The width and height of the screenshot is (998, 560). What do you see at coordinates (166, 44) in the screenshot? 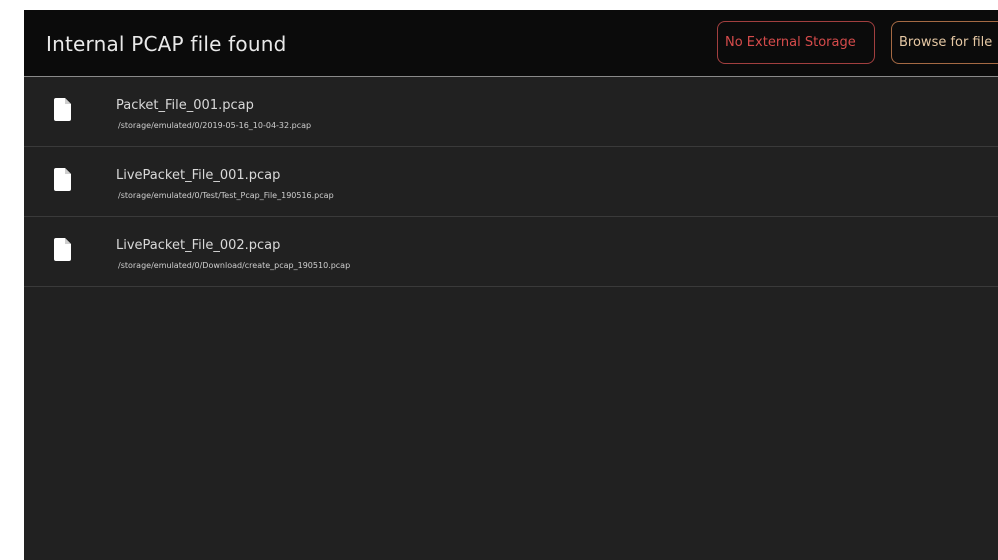
I see `page-title: Internal PCAP file found` at bounding box center [166, 44].